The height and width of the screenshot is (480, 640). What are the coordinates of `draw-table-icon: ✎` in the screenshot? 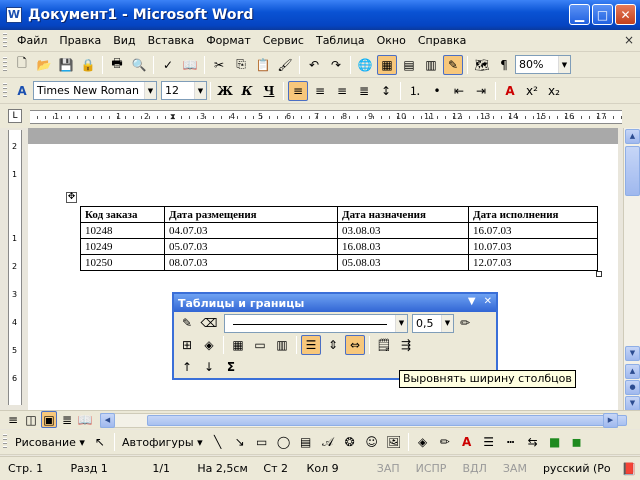 It's located at (187, 323).